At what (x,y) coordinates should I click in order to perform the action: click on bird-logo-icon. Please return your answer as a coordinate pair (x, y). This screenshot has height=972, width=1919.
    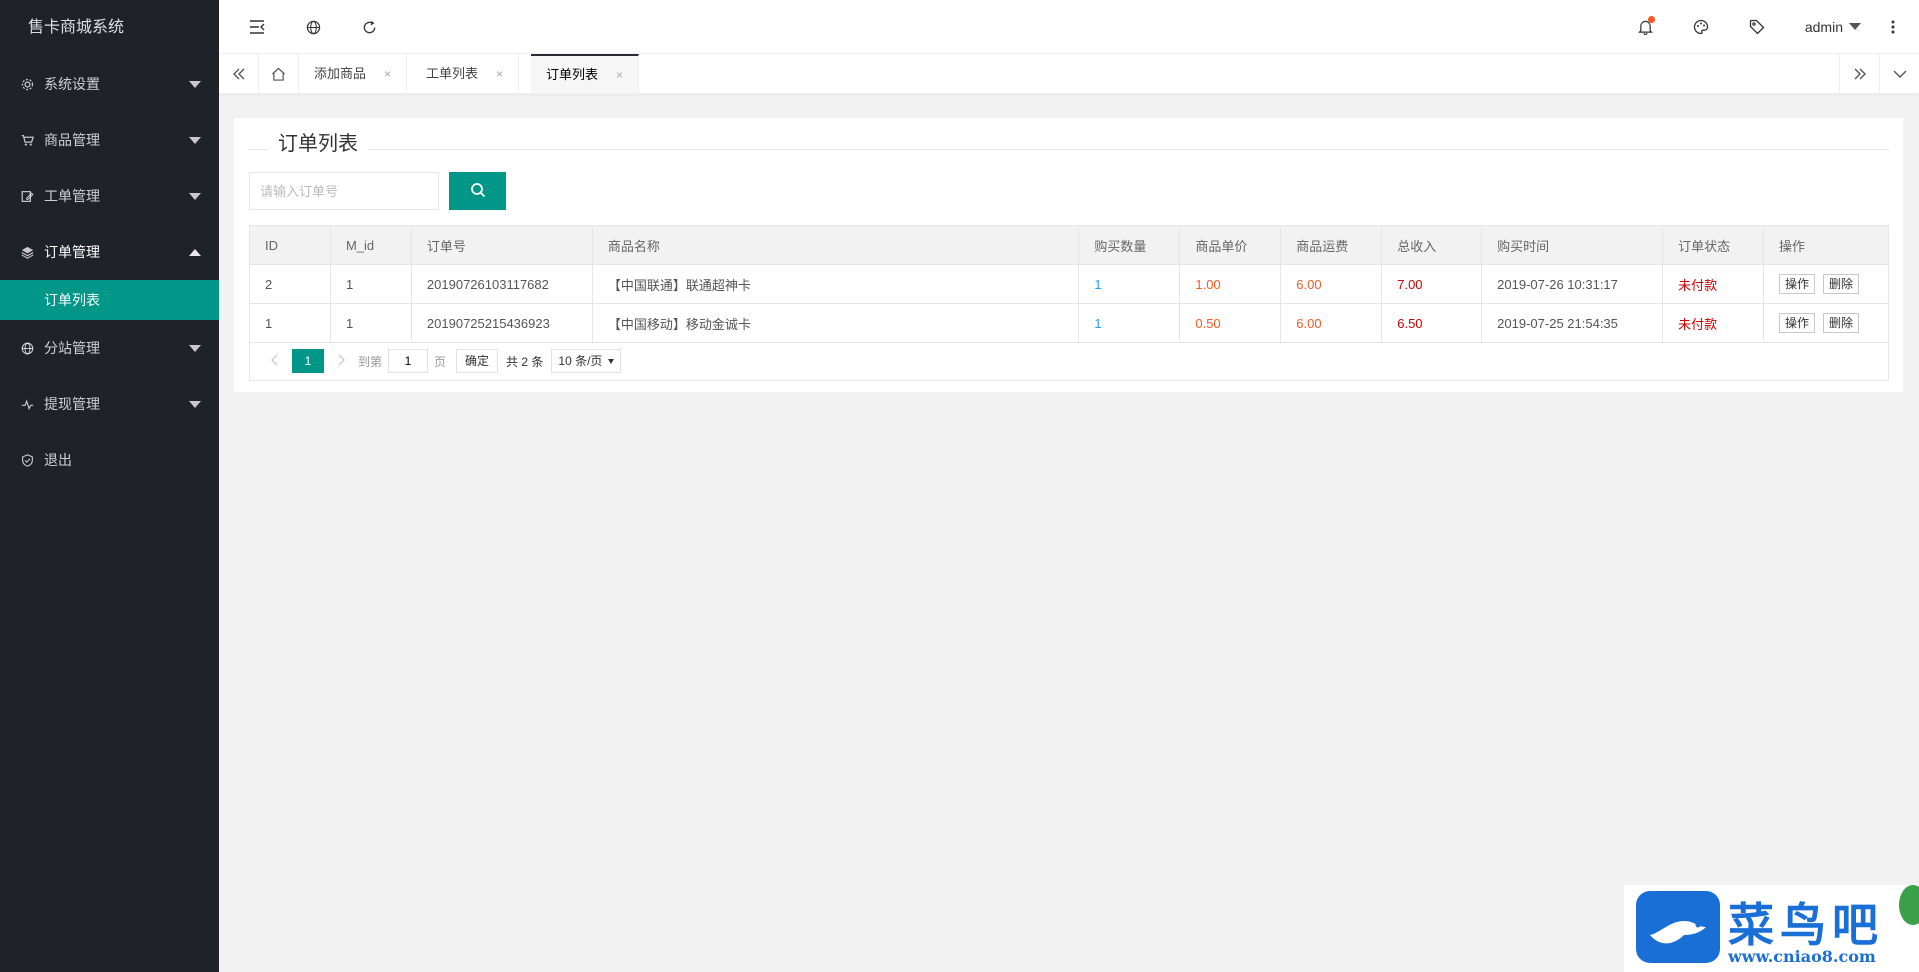
    Looking at the image, I should click on (1678, 927).